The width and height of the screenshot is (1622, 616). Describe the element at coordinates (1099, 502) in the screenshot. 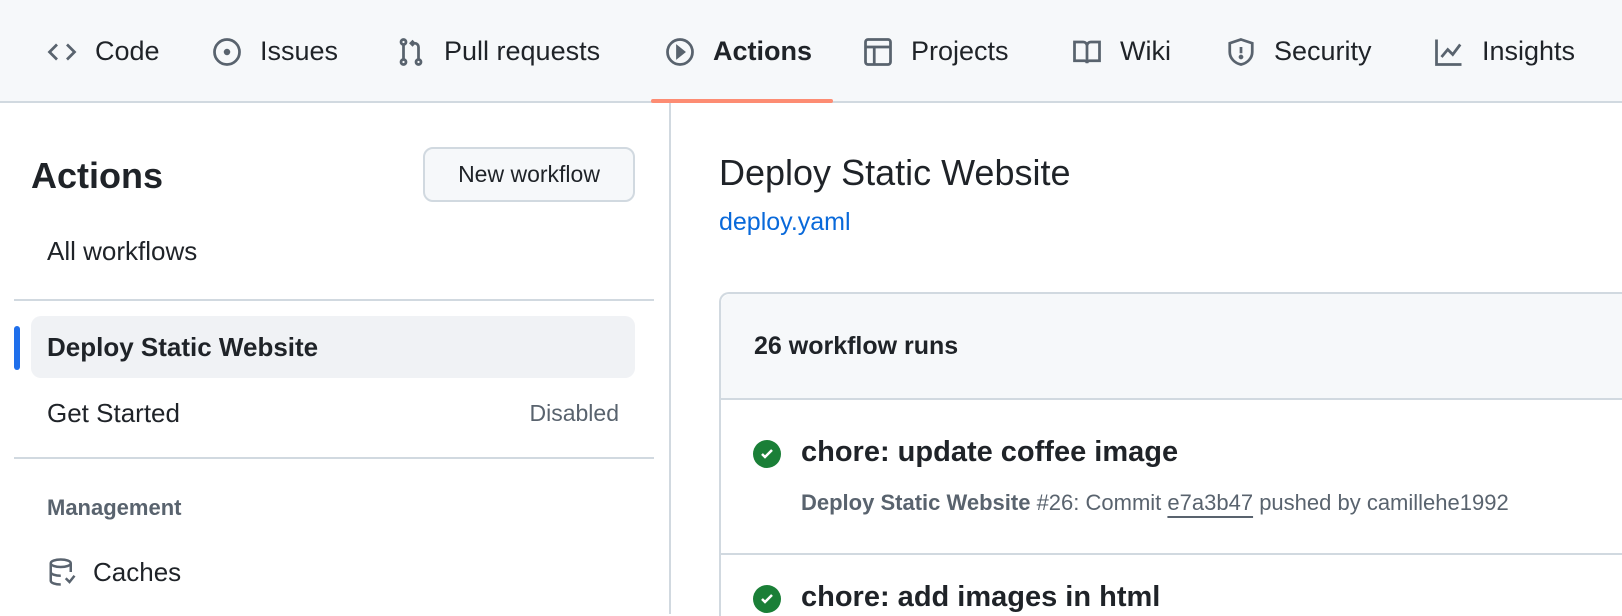

I see `run-number: #26: Commit` at that location.